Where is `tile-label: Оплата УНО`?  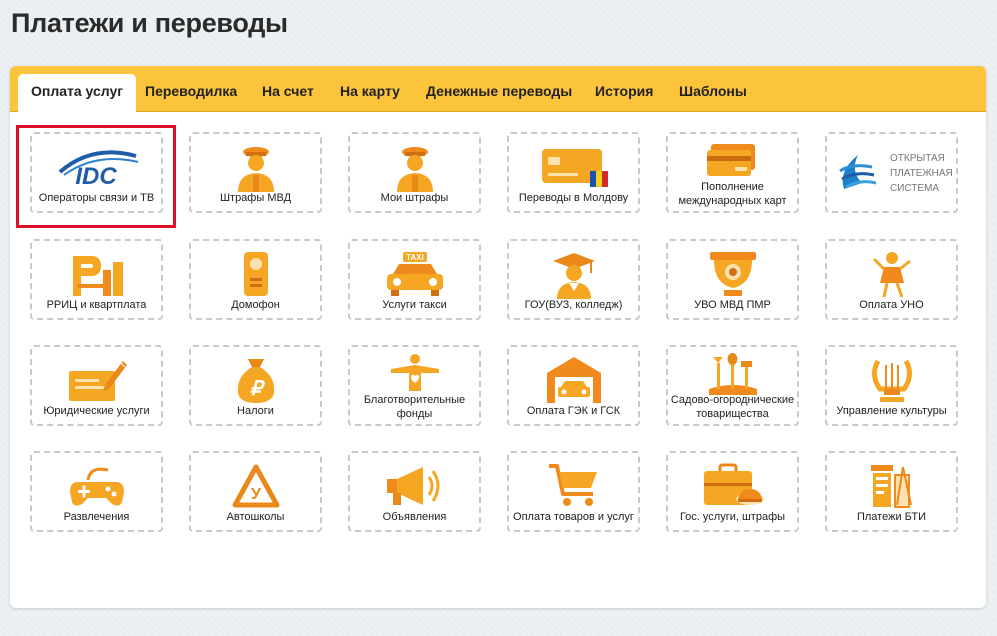 tile-label: Оплата УНО is located at coordinates (891, 305).